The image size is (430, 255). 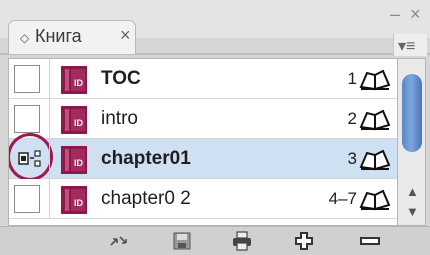 What do you see at coordinates (215, 240) in the screenshot?
I see `panel-footer` at bounding box center [215, 240].